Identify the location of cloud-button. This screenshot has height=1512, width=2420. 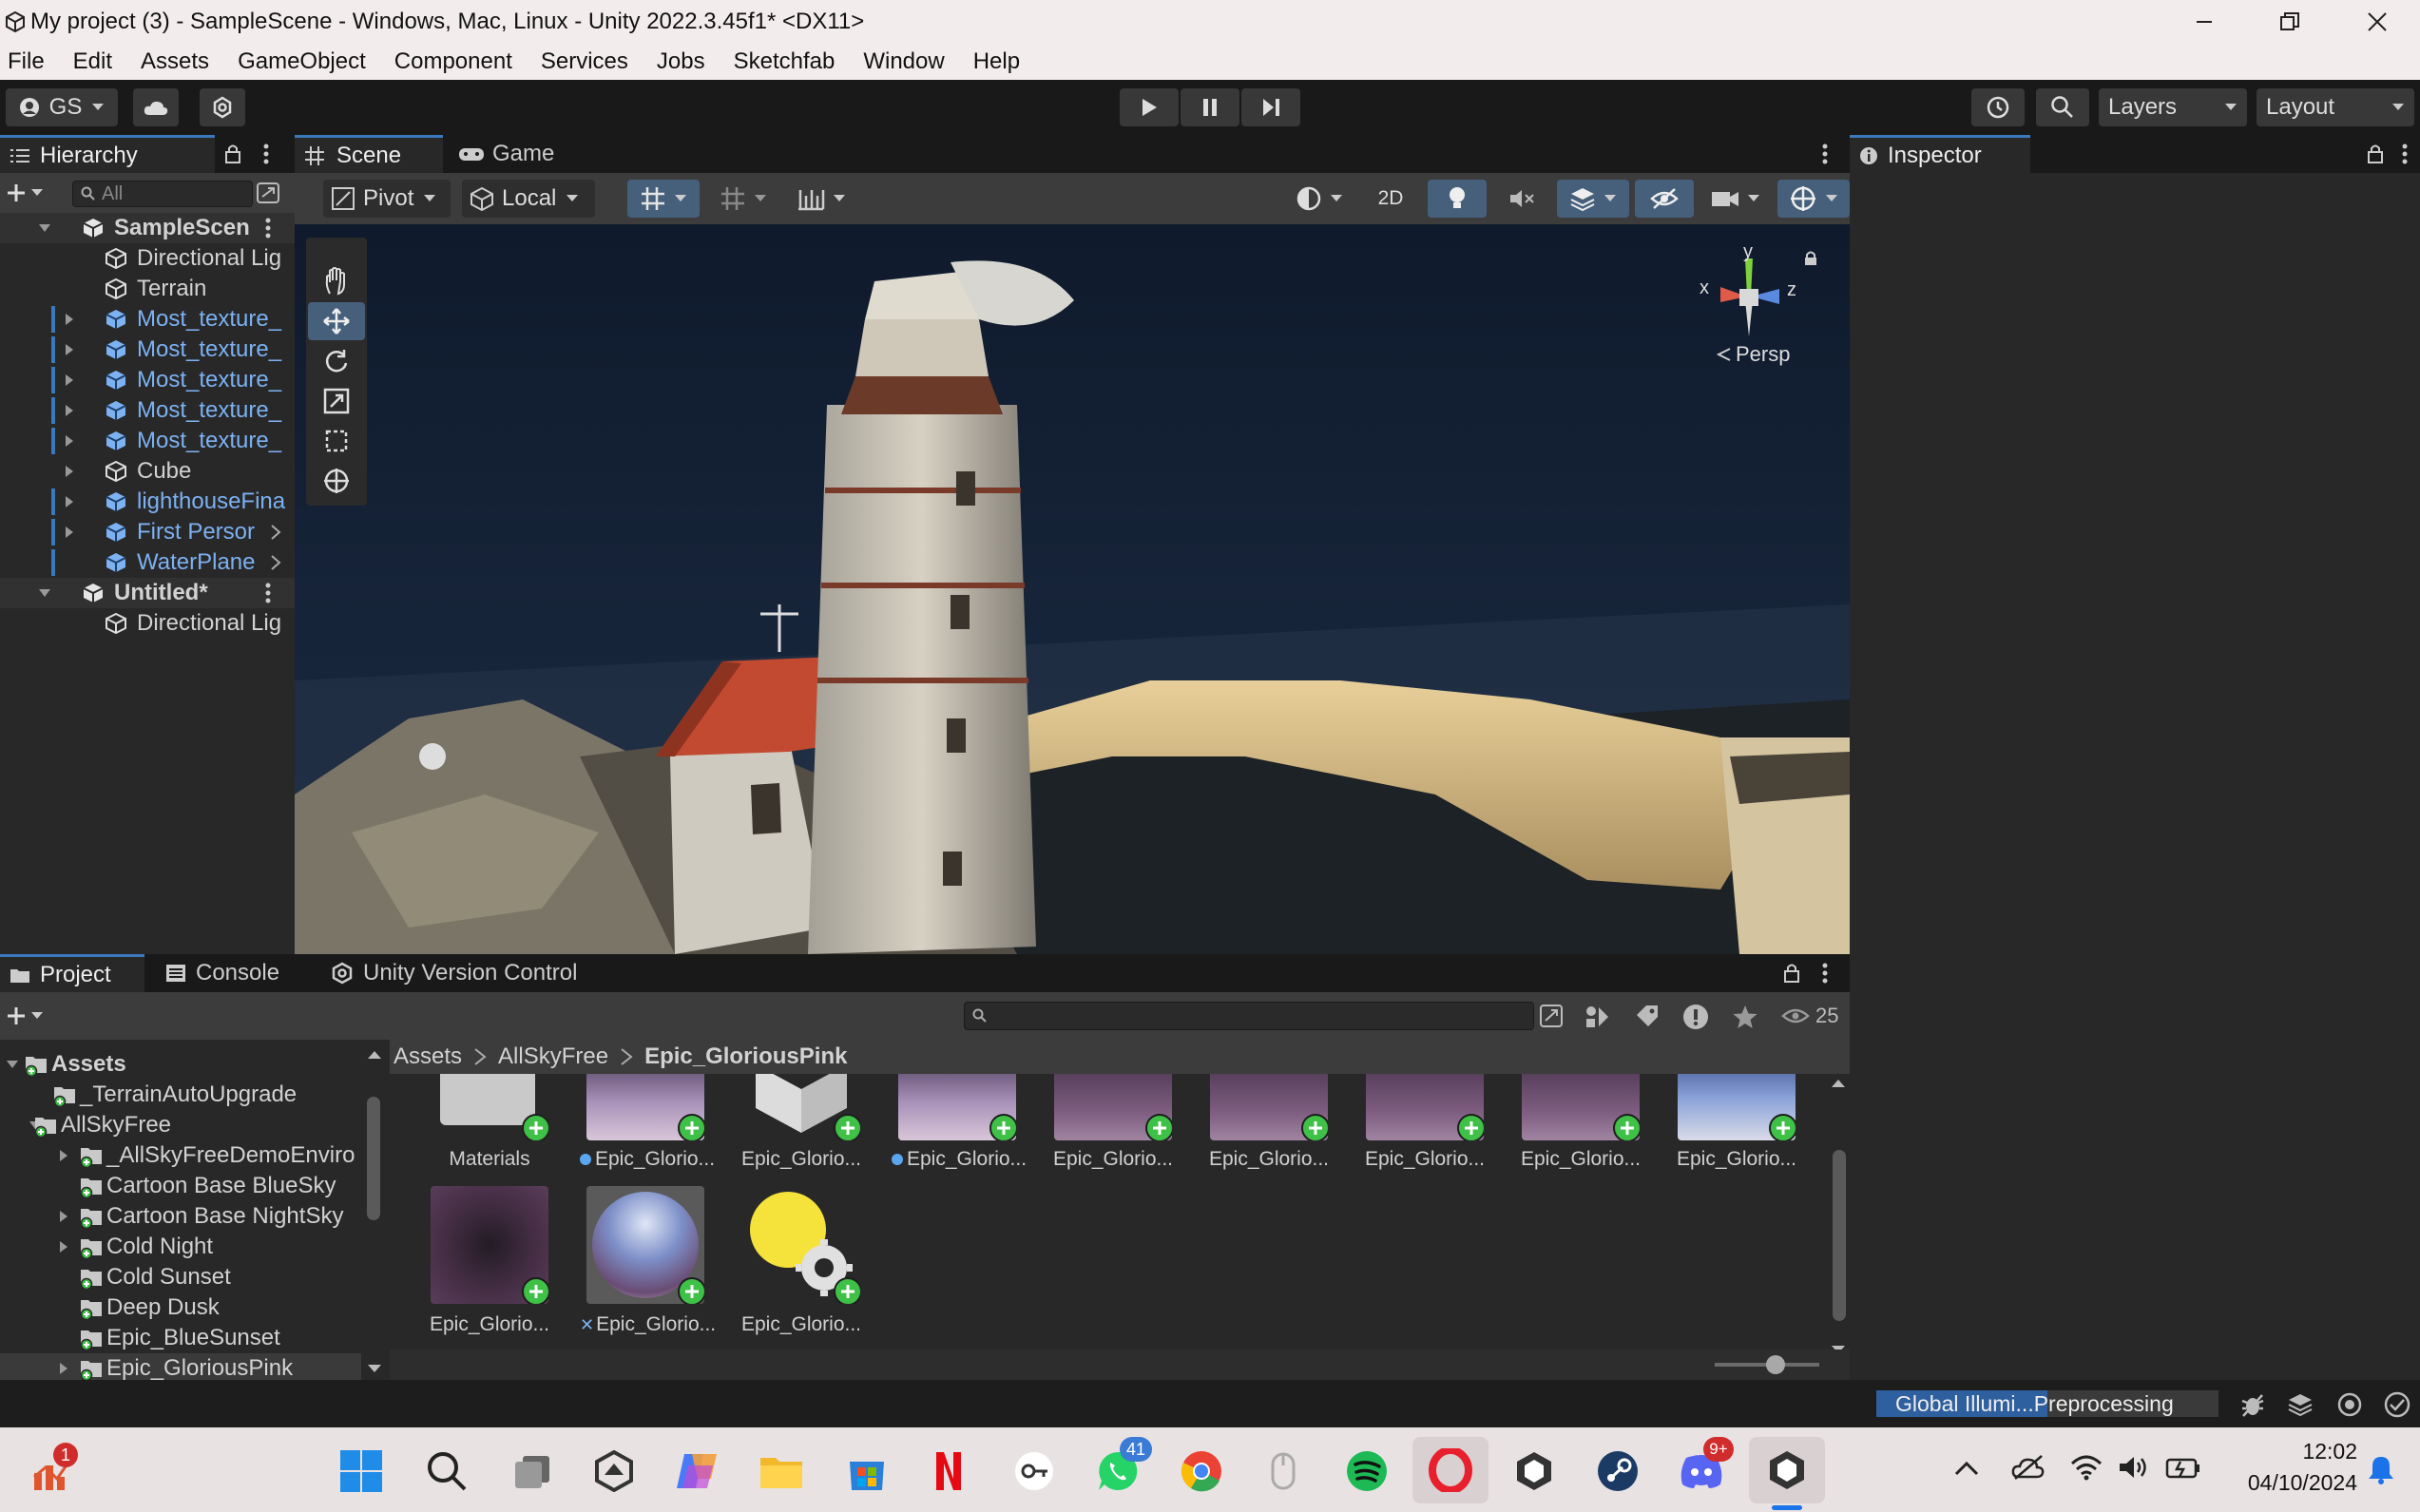
(156, 107).